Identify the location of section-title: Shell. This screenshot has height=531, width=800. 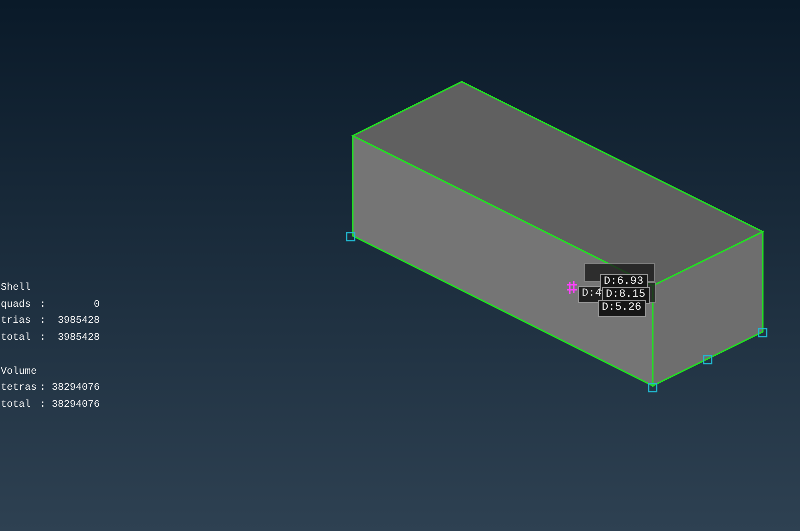
(16, 289).